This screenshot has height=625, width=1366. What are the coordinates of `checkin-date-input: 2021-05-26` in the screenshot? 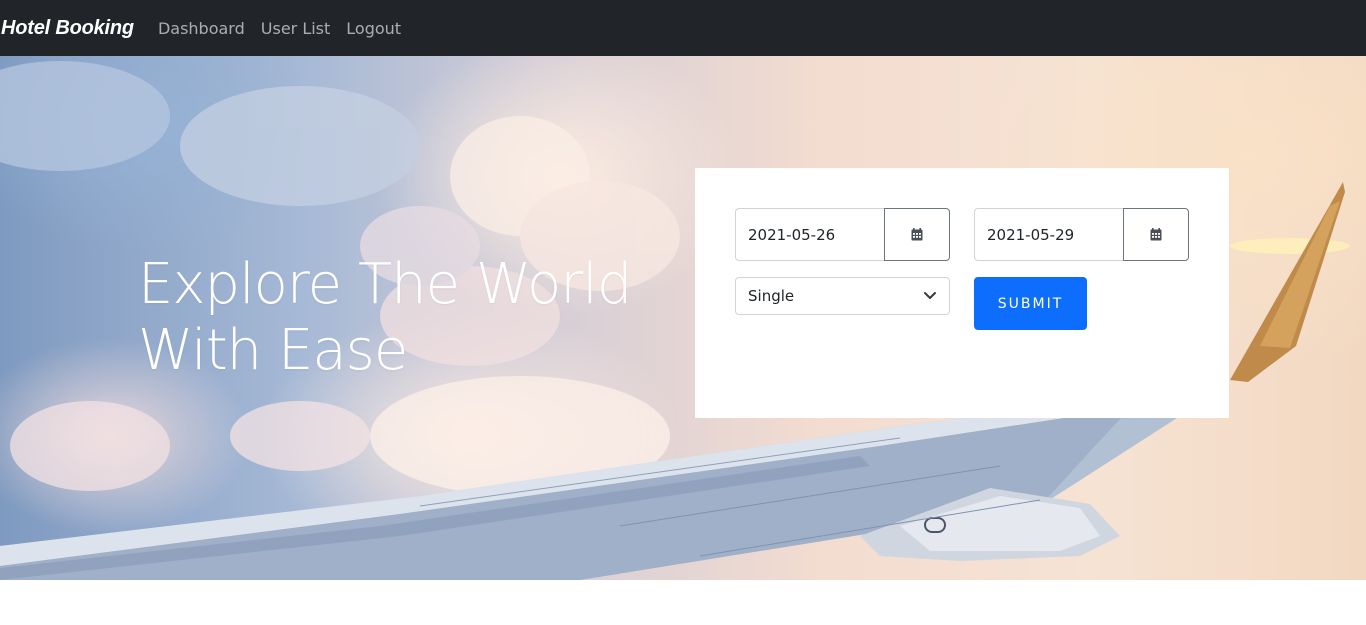 It's located at (809, 234).